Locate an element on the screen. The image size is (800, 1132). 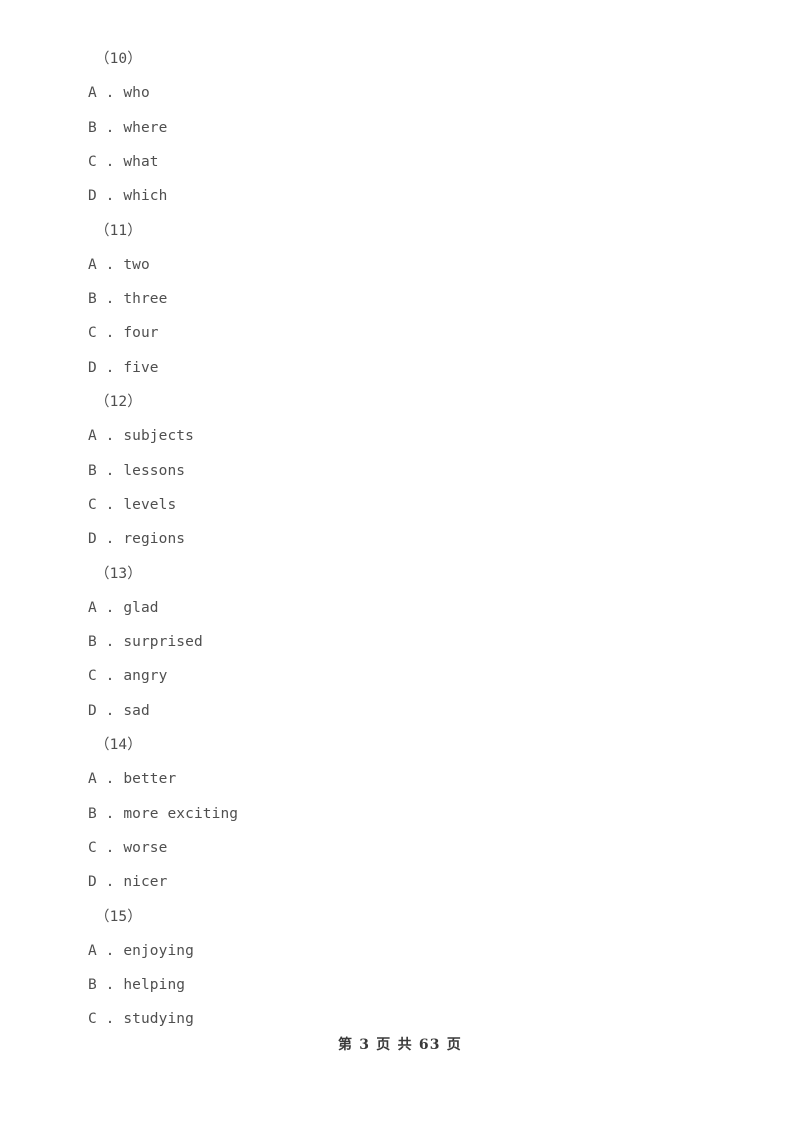
answer-option: D . which is located at coordinates (127, 196).